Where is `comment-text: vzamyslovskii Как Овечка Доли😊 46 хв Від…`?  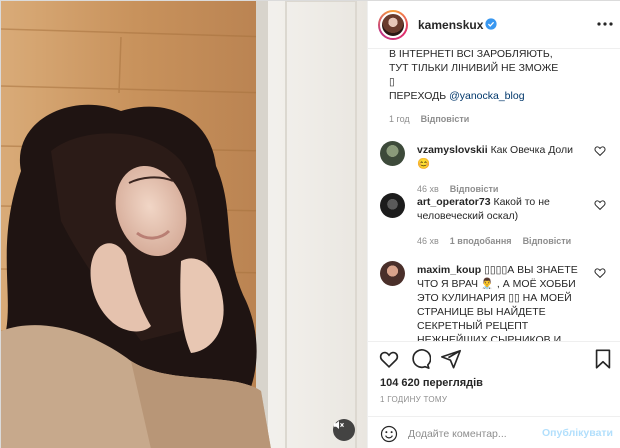
comment-text: vzamyslovskii Как Овечка Доли😊 46 хв Від… is located at coordinates (500, 169).